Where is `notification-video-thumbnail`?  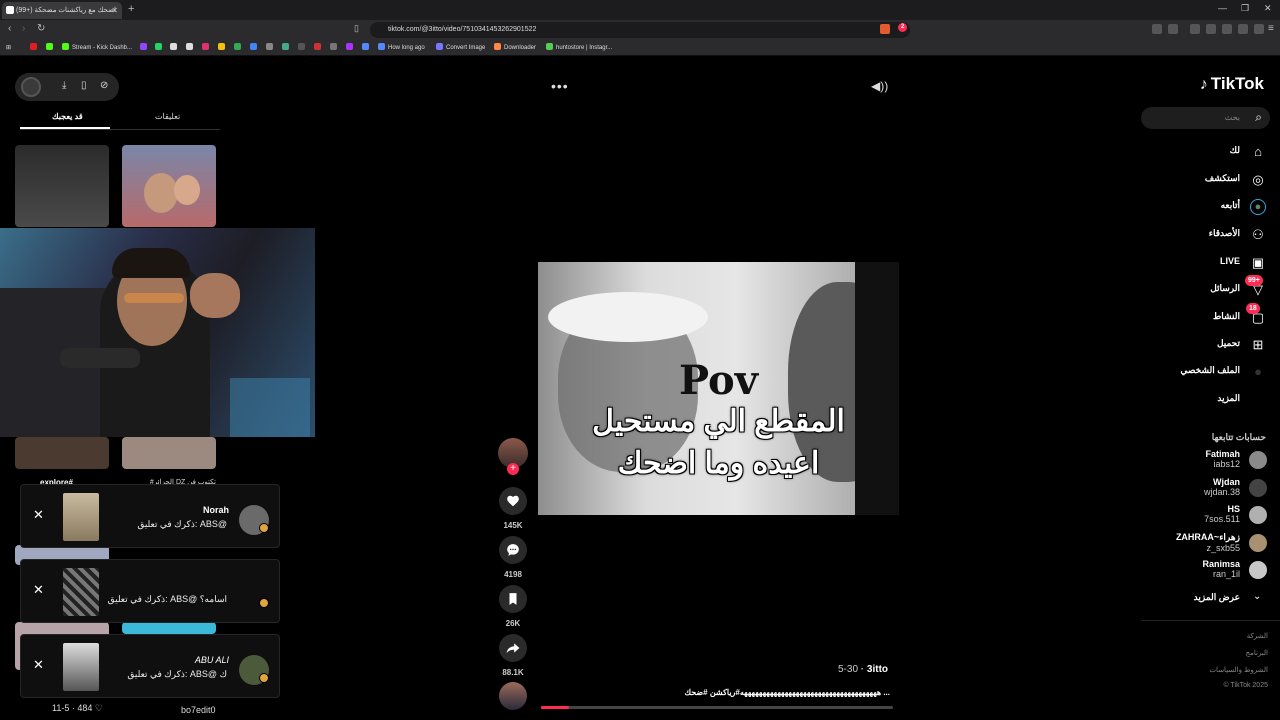
notification-video-thumbnail is located at coordinates (81, 517).